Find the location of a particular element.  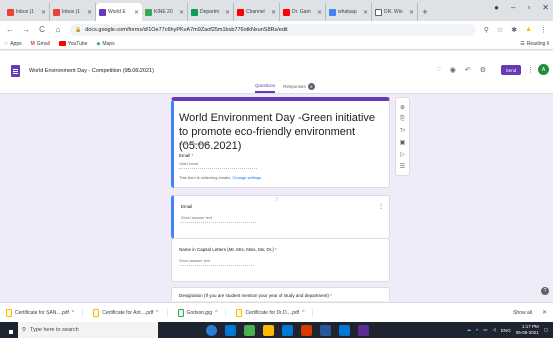

bookmark-apps: ⁙ Apps is located at coordinates (13, 44).